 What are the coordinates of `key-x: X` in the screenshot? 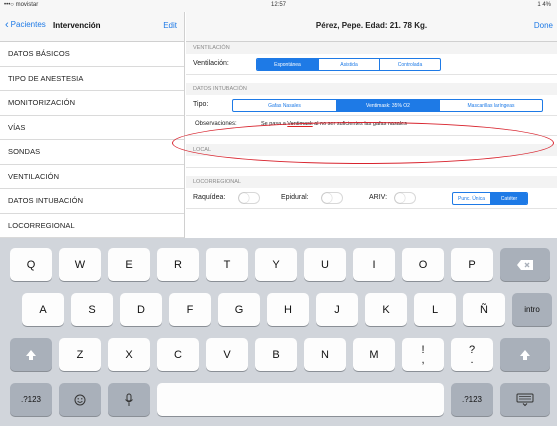 It's located at (129, 354).